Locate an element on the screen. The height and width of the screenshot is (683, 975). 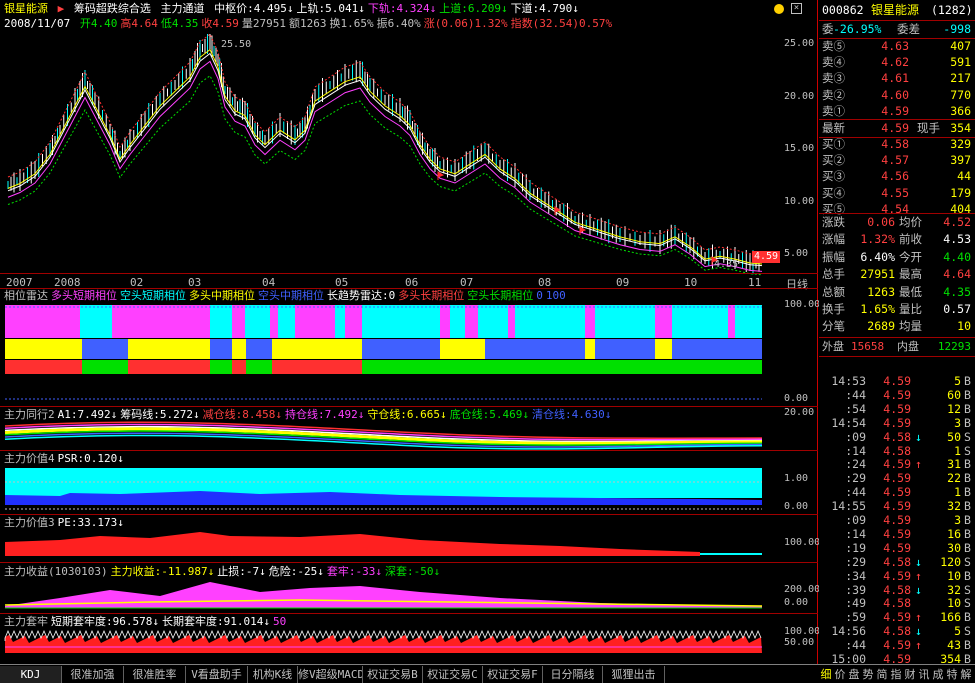
stock-code: 000862 is located at coordinates (843, 10).